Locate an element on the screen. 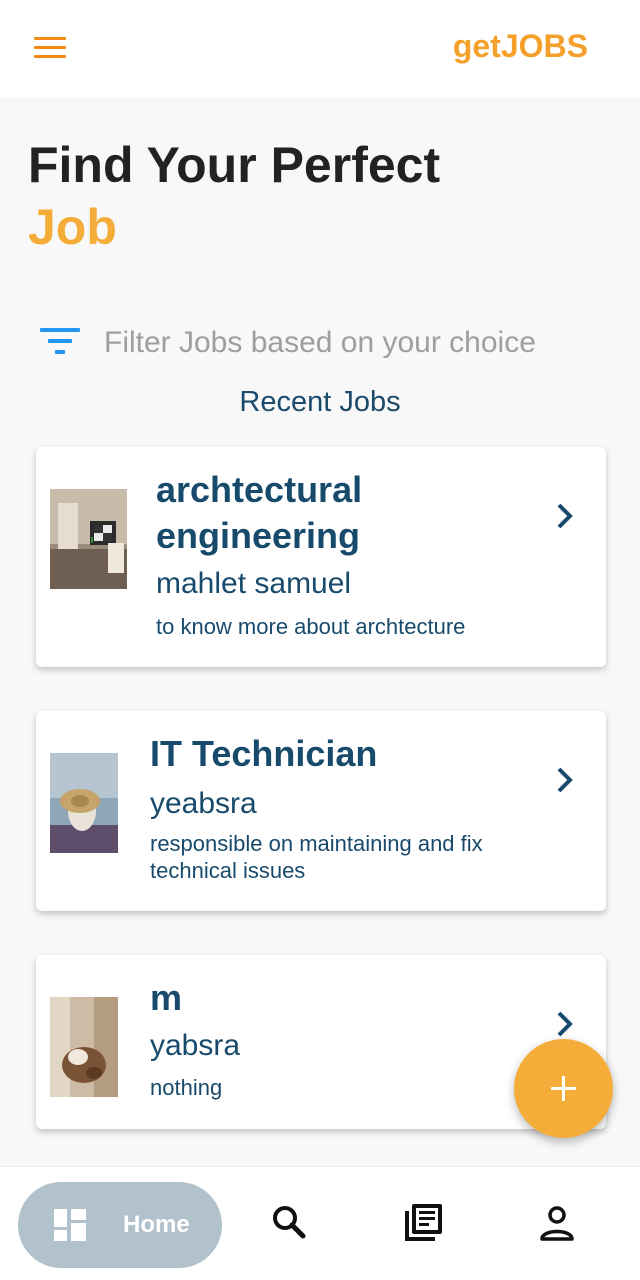  app-bar: getJOBS is located at coordinates (320, 48).